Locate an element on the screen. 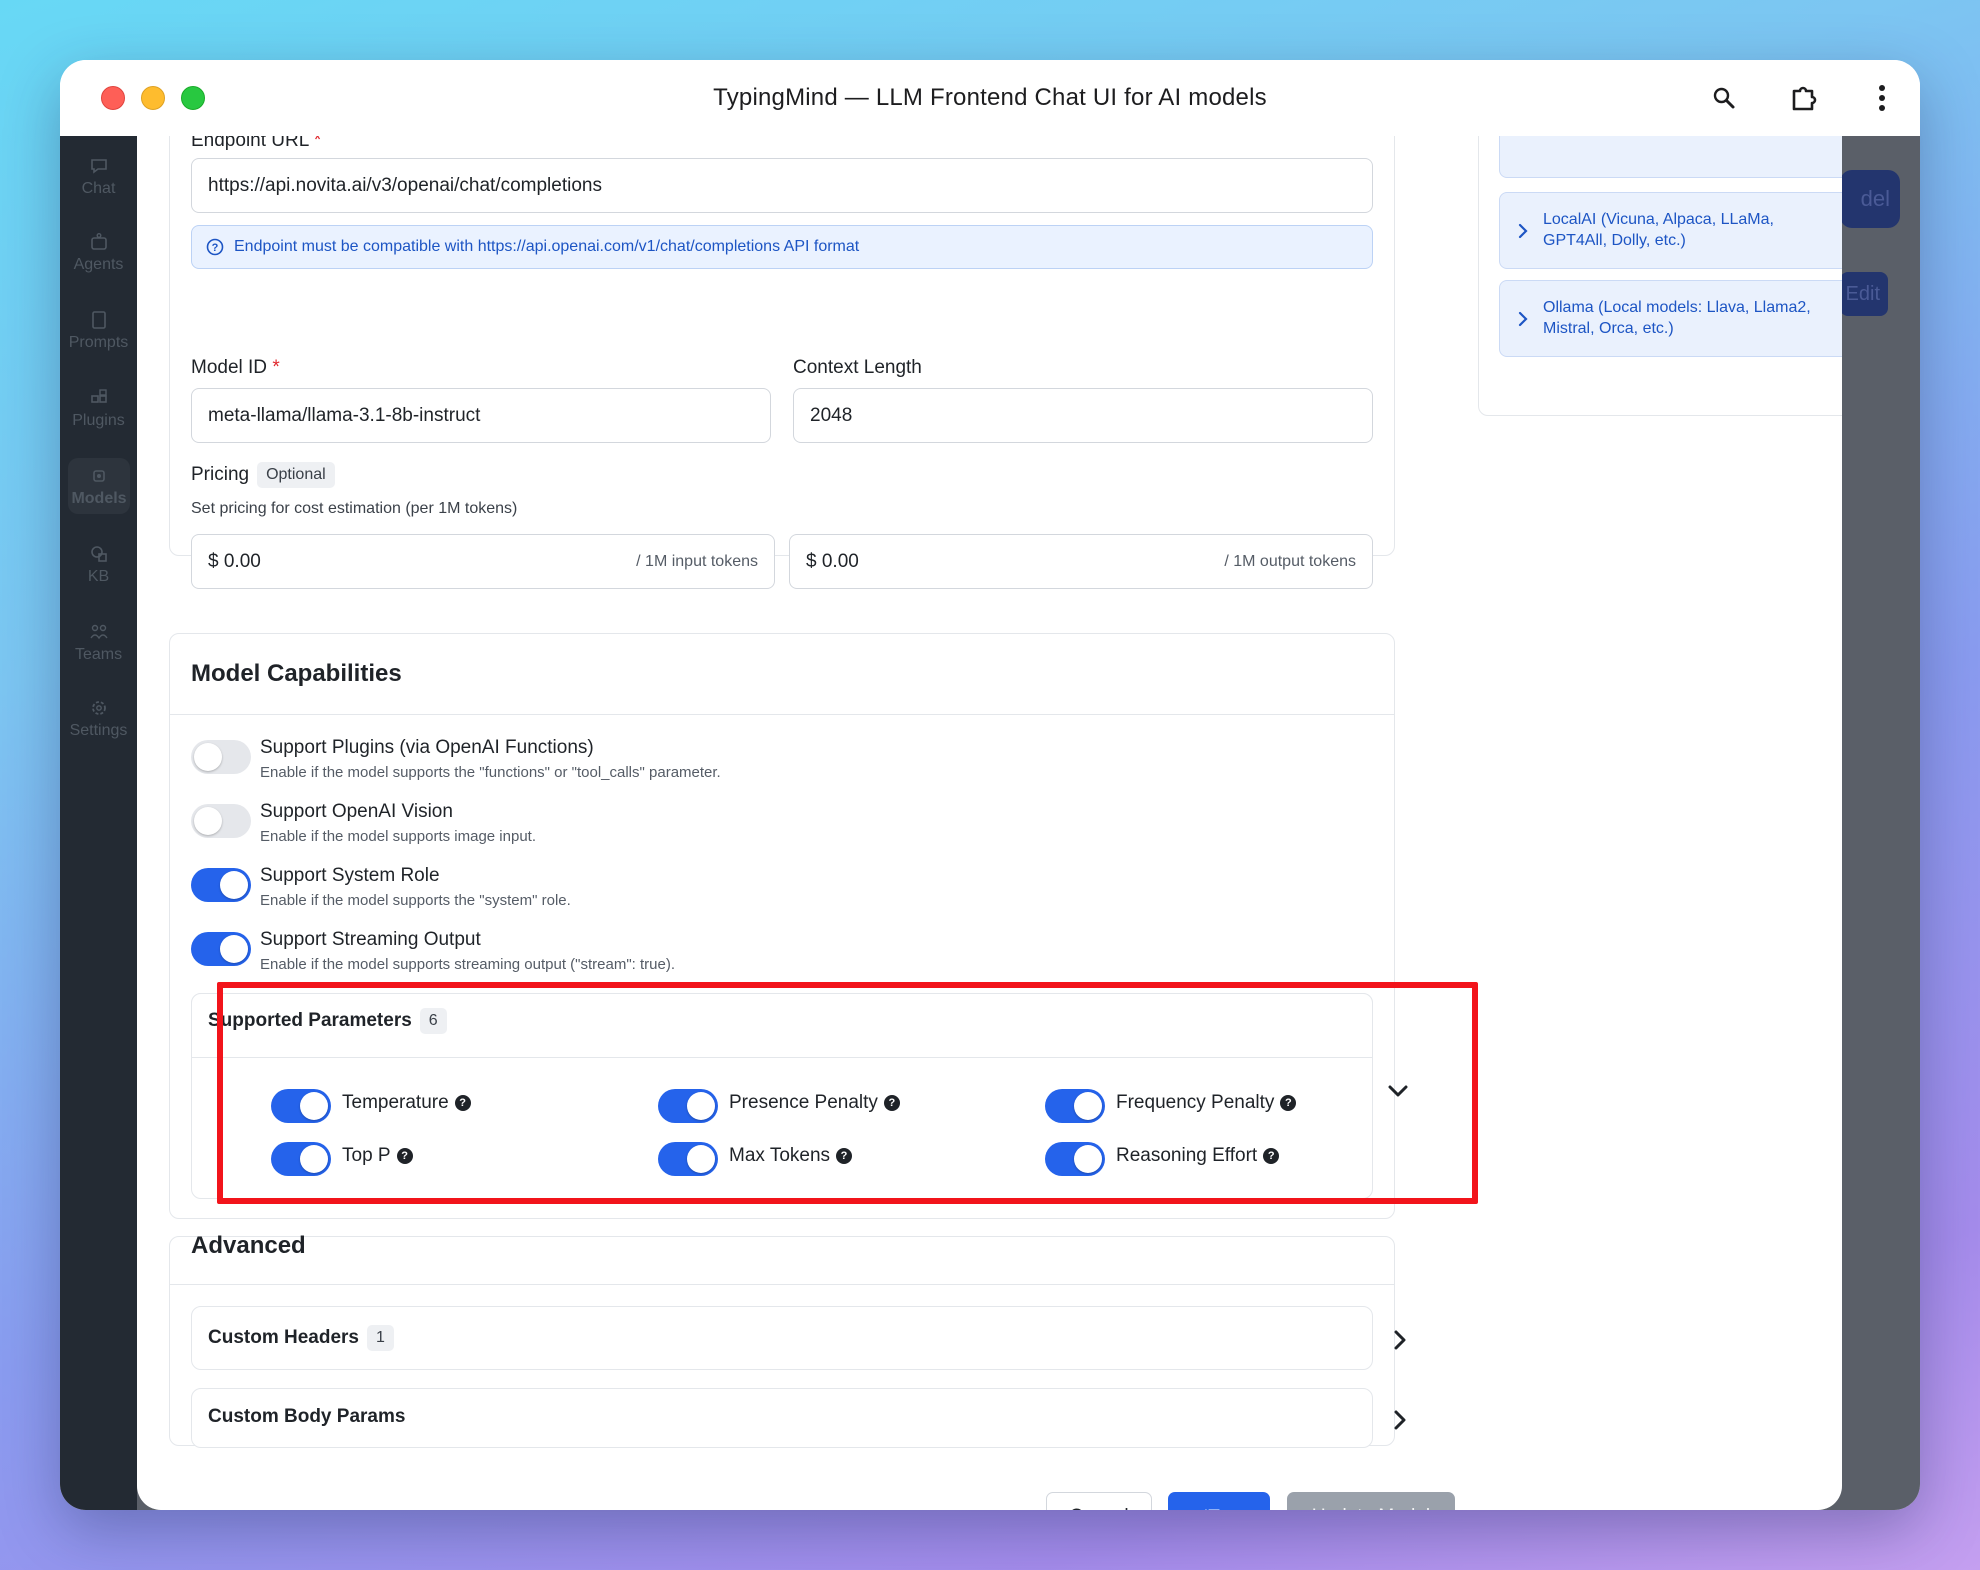  toggle-support-streaming is located at coordinates (221, 949).